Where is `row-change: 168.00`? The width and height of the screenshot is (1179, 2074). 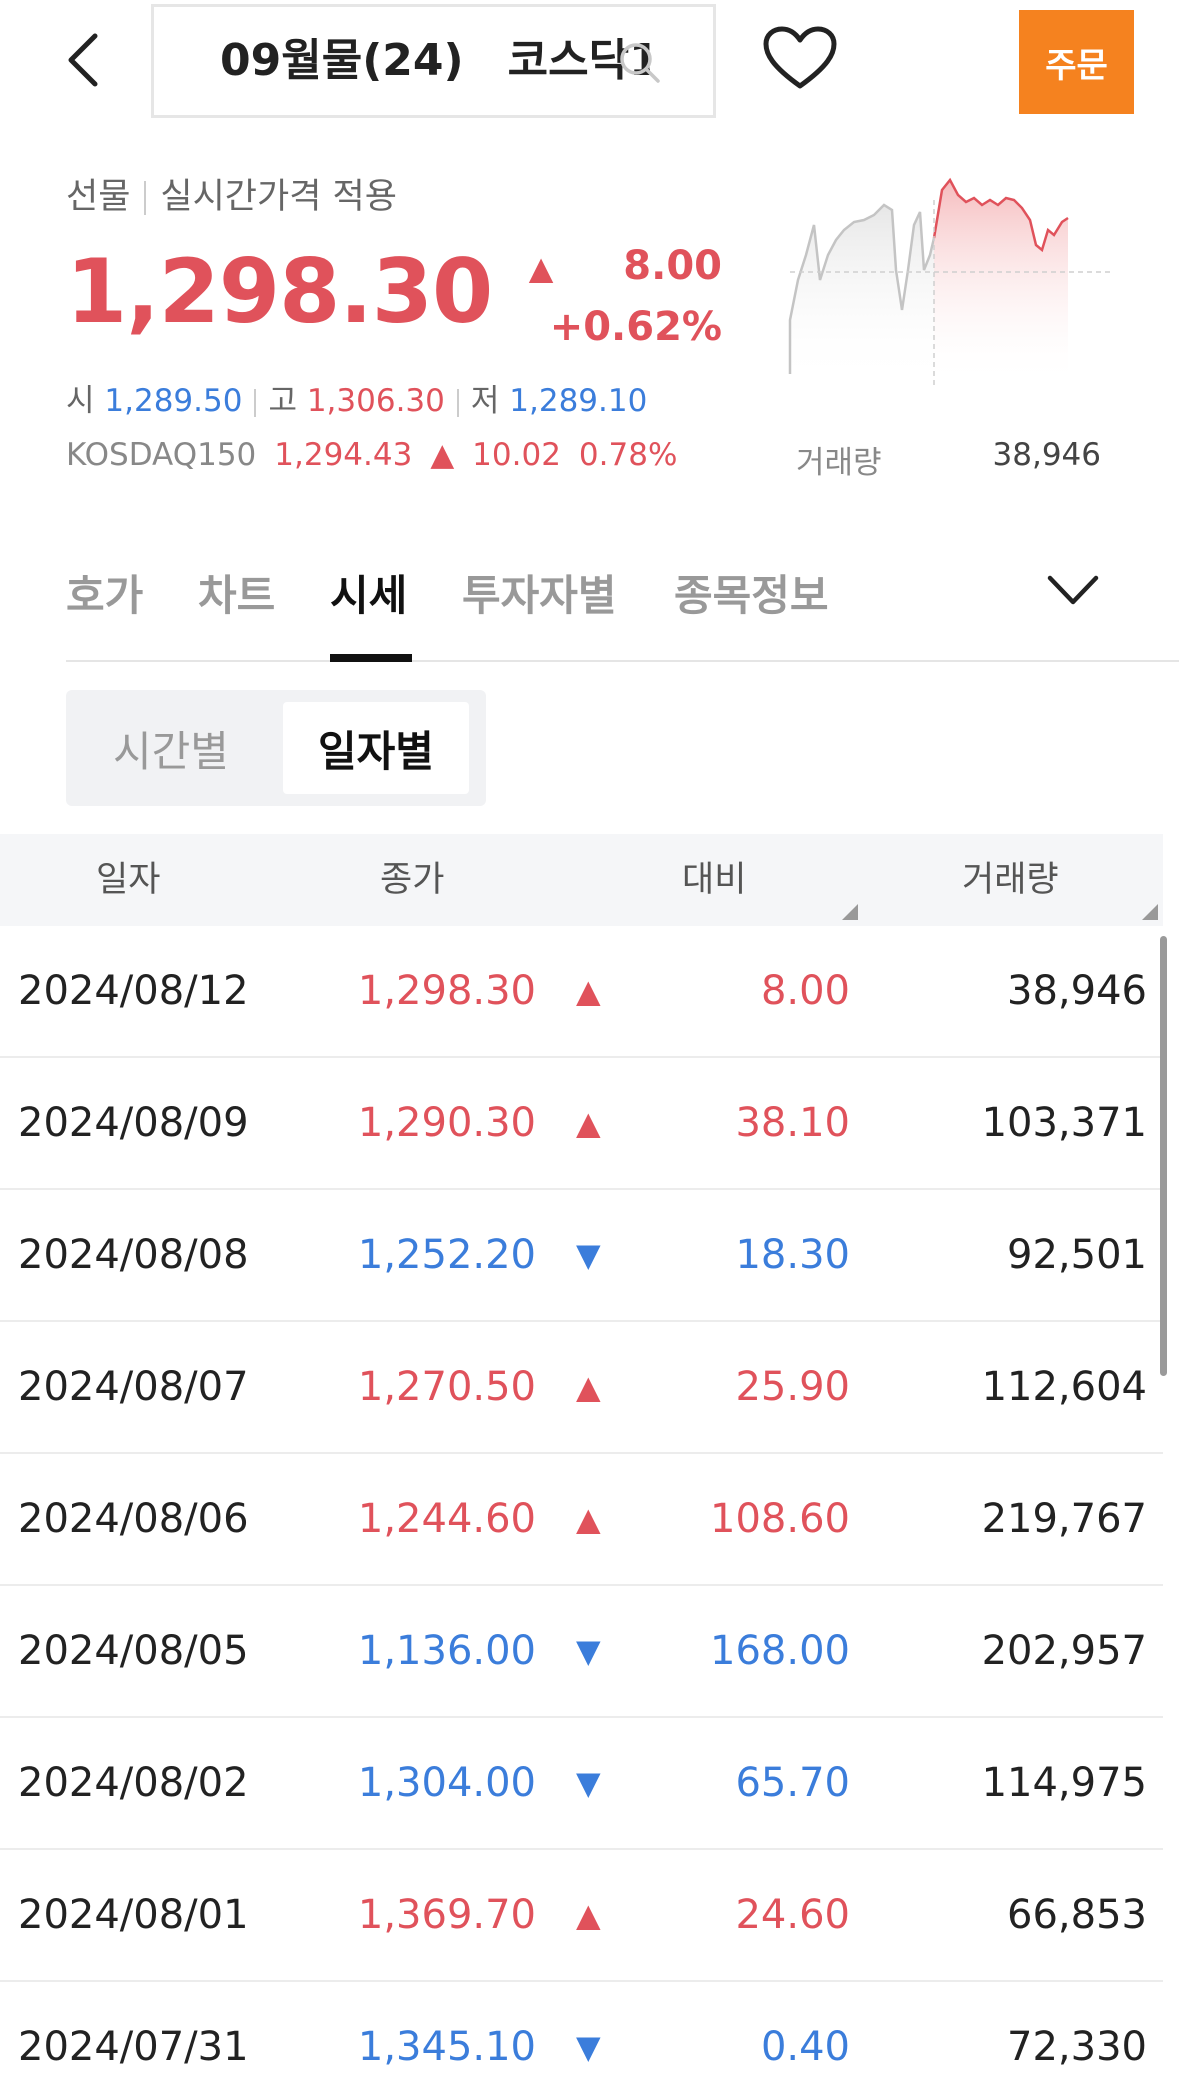
row-change: 168.00 is located at coordinates (780, 1651).